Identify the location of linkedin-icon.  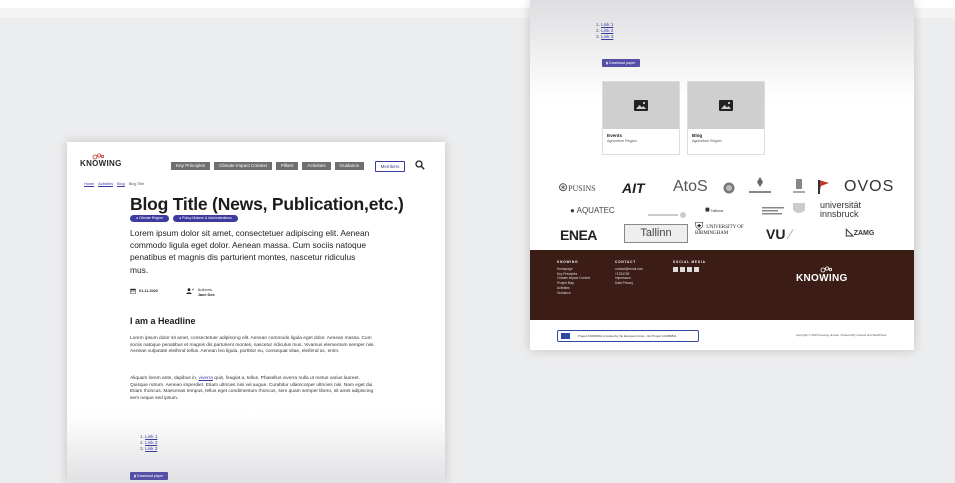
(689, 269).